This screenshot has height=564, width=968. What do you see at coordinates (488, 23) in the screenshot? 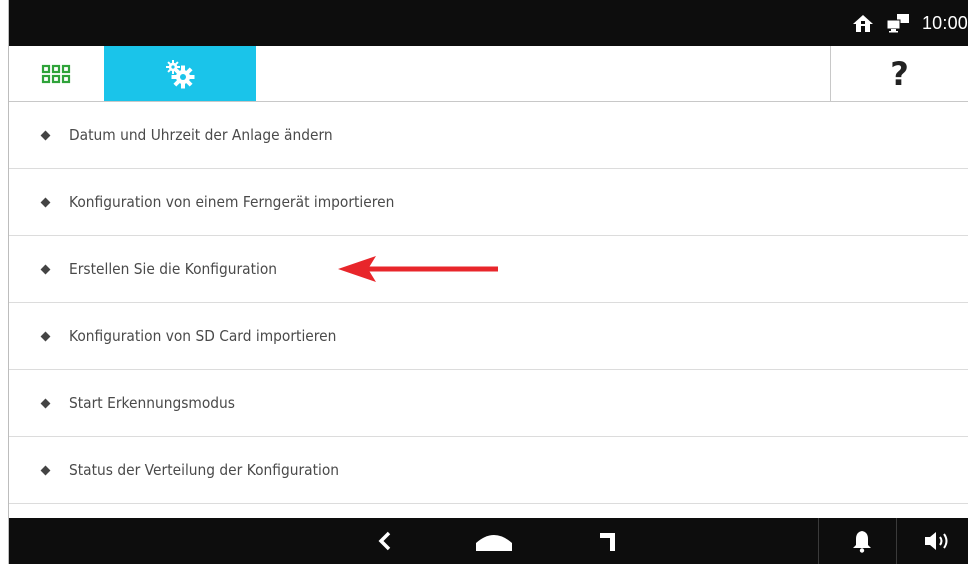
I see `status-bar: 10:00` at bounding box center [488, 23].